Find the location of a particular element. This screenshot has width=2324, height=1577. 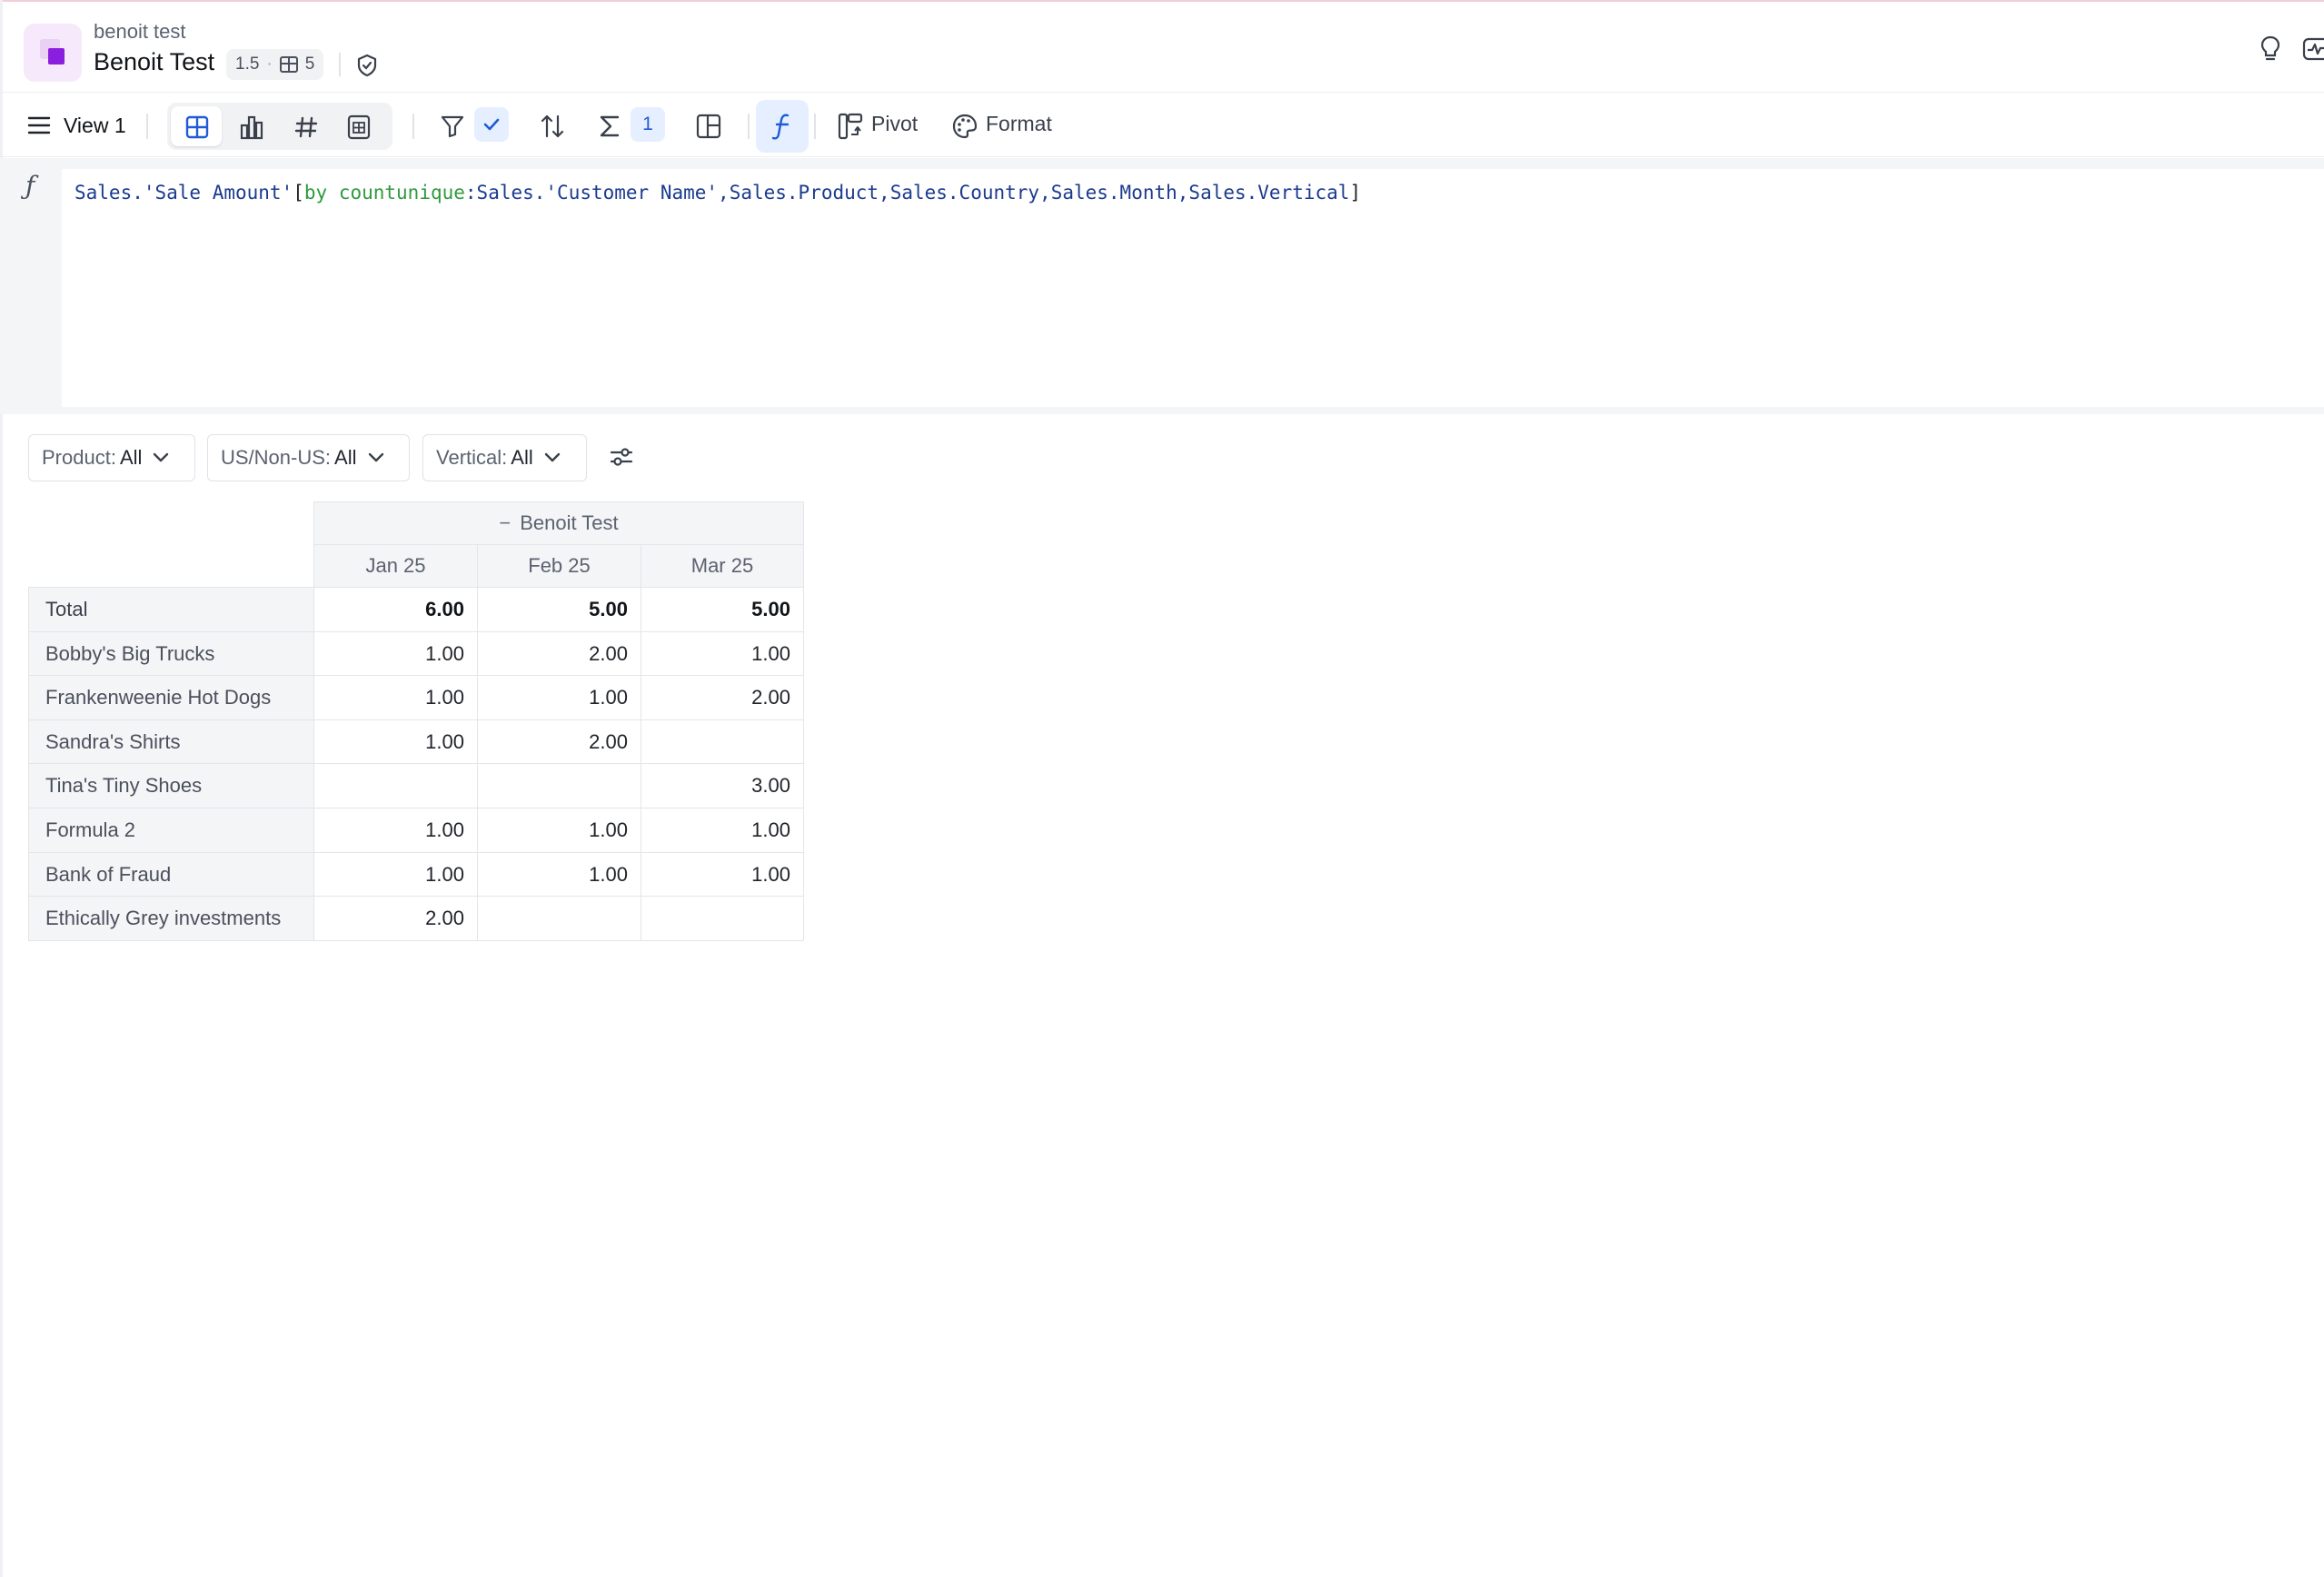

filter-product: Product: All is located at coordinates (112, 458).